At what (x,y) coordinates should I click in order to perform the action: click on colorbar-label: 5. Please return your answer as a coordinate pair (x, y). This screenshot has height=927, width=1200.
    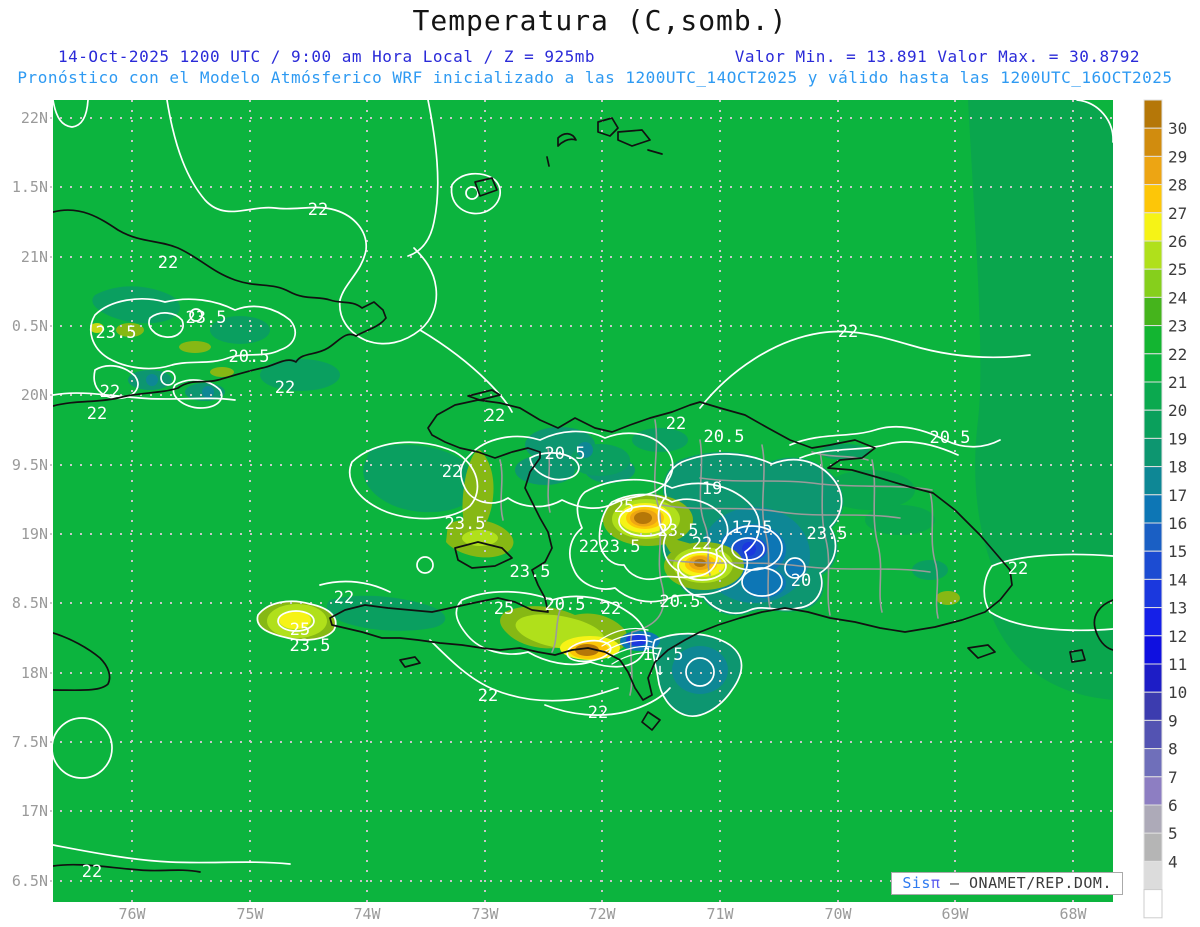
    Looking at the image, I should click on (1173, 833).